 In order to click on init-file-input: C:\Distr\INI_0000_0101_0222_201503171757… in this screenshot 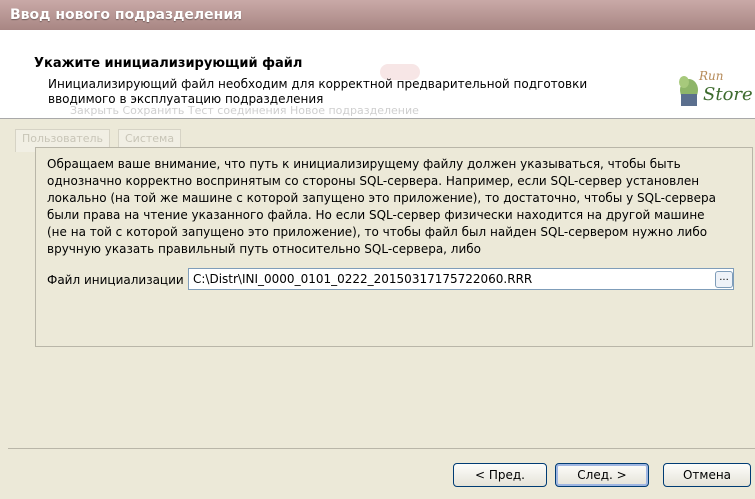, I will do `click(461, 279)`.